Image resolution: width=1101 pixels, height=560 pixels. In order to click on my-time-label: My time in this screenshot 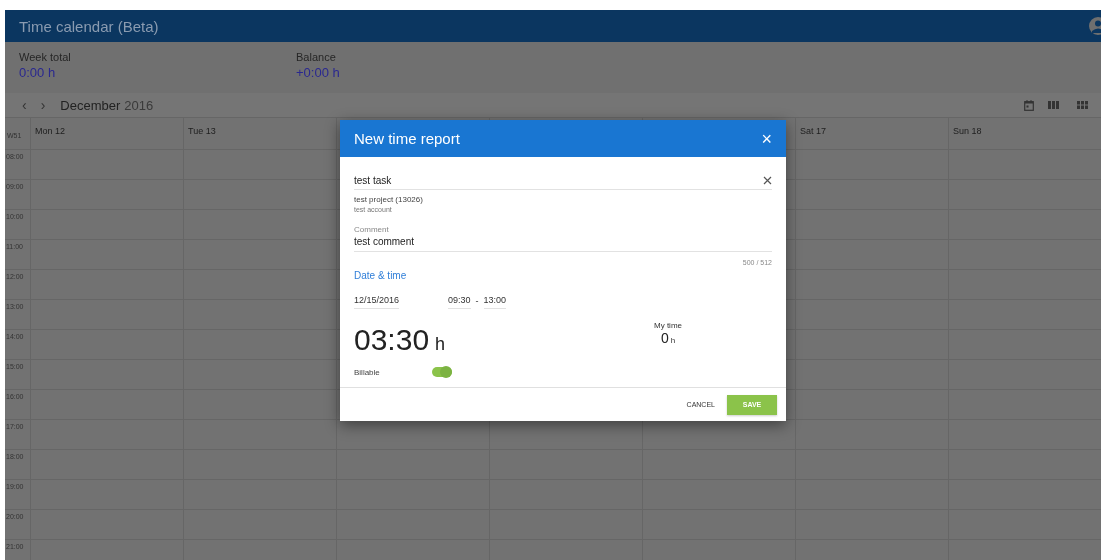, I will do `click(668, 325)`.